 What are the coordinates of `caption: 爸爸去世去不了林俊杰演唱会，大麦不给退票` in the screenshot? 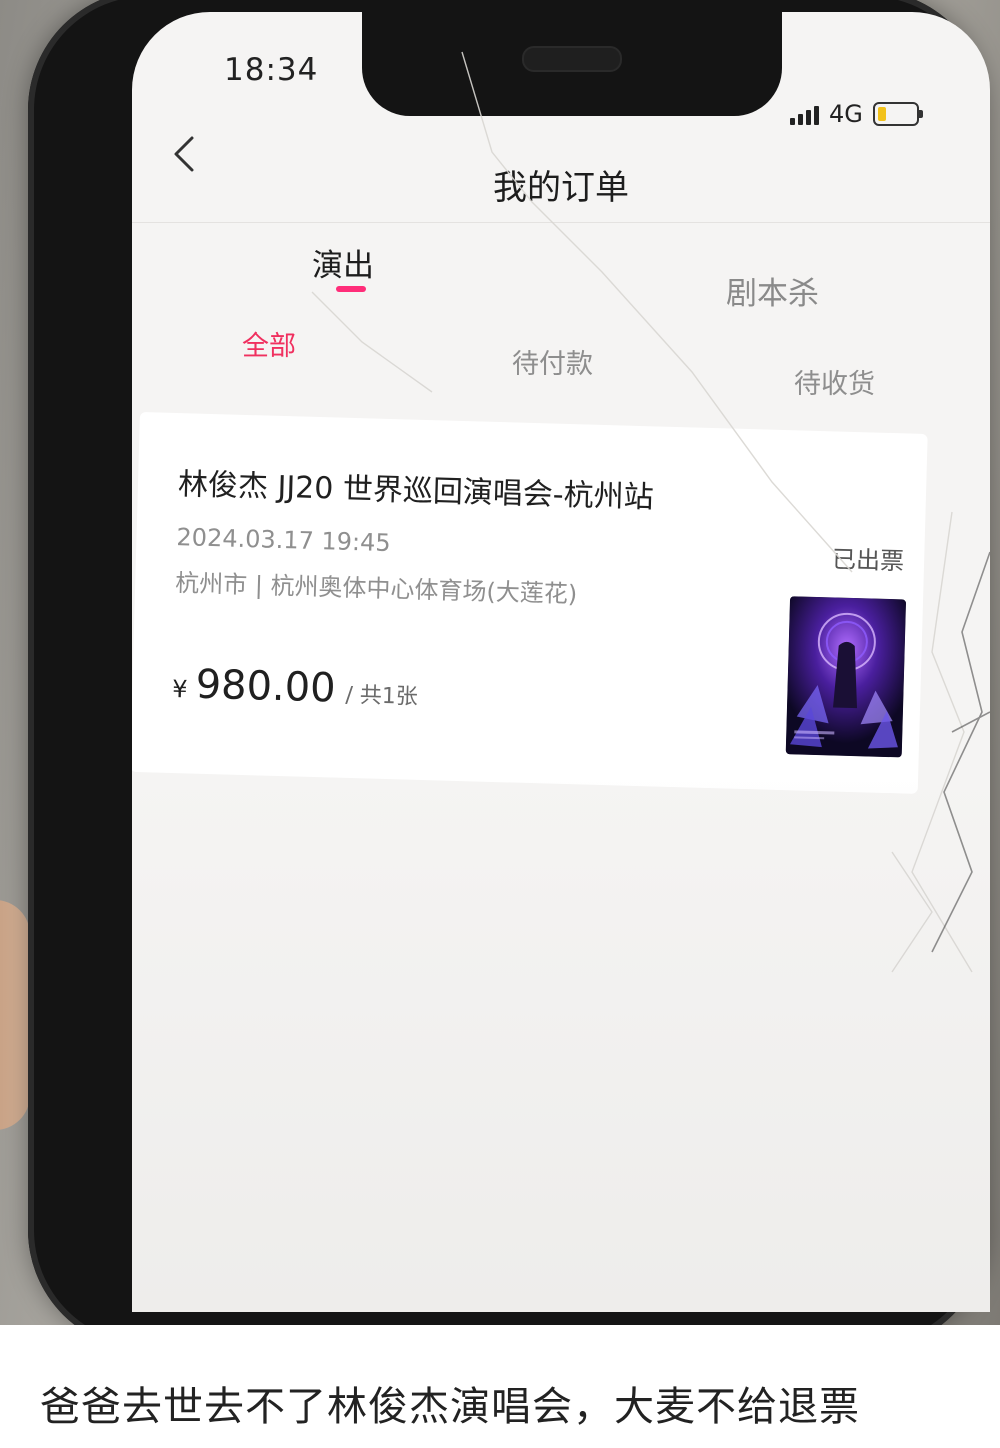 It's located at (450, 1407).